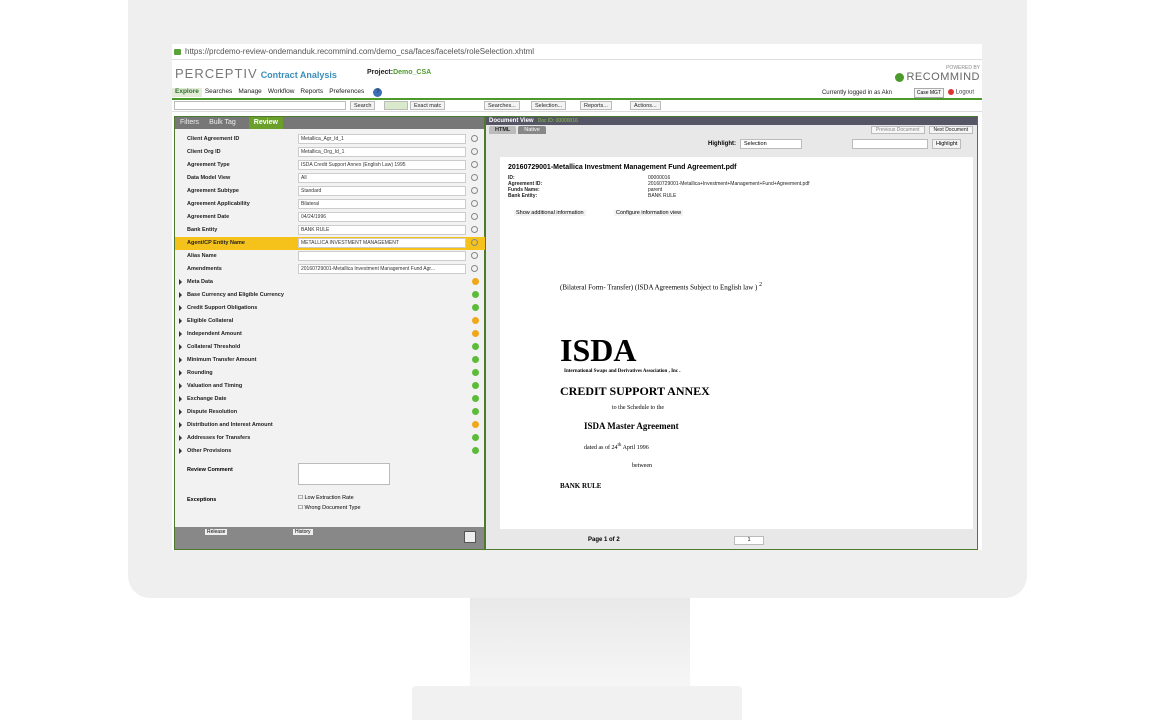 The height and width of the screenshot is (720, 1152). I want to click on page-input: 1, so click(749, 540).